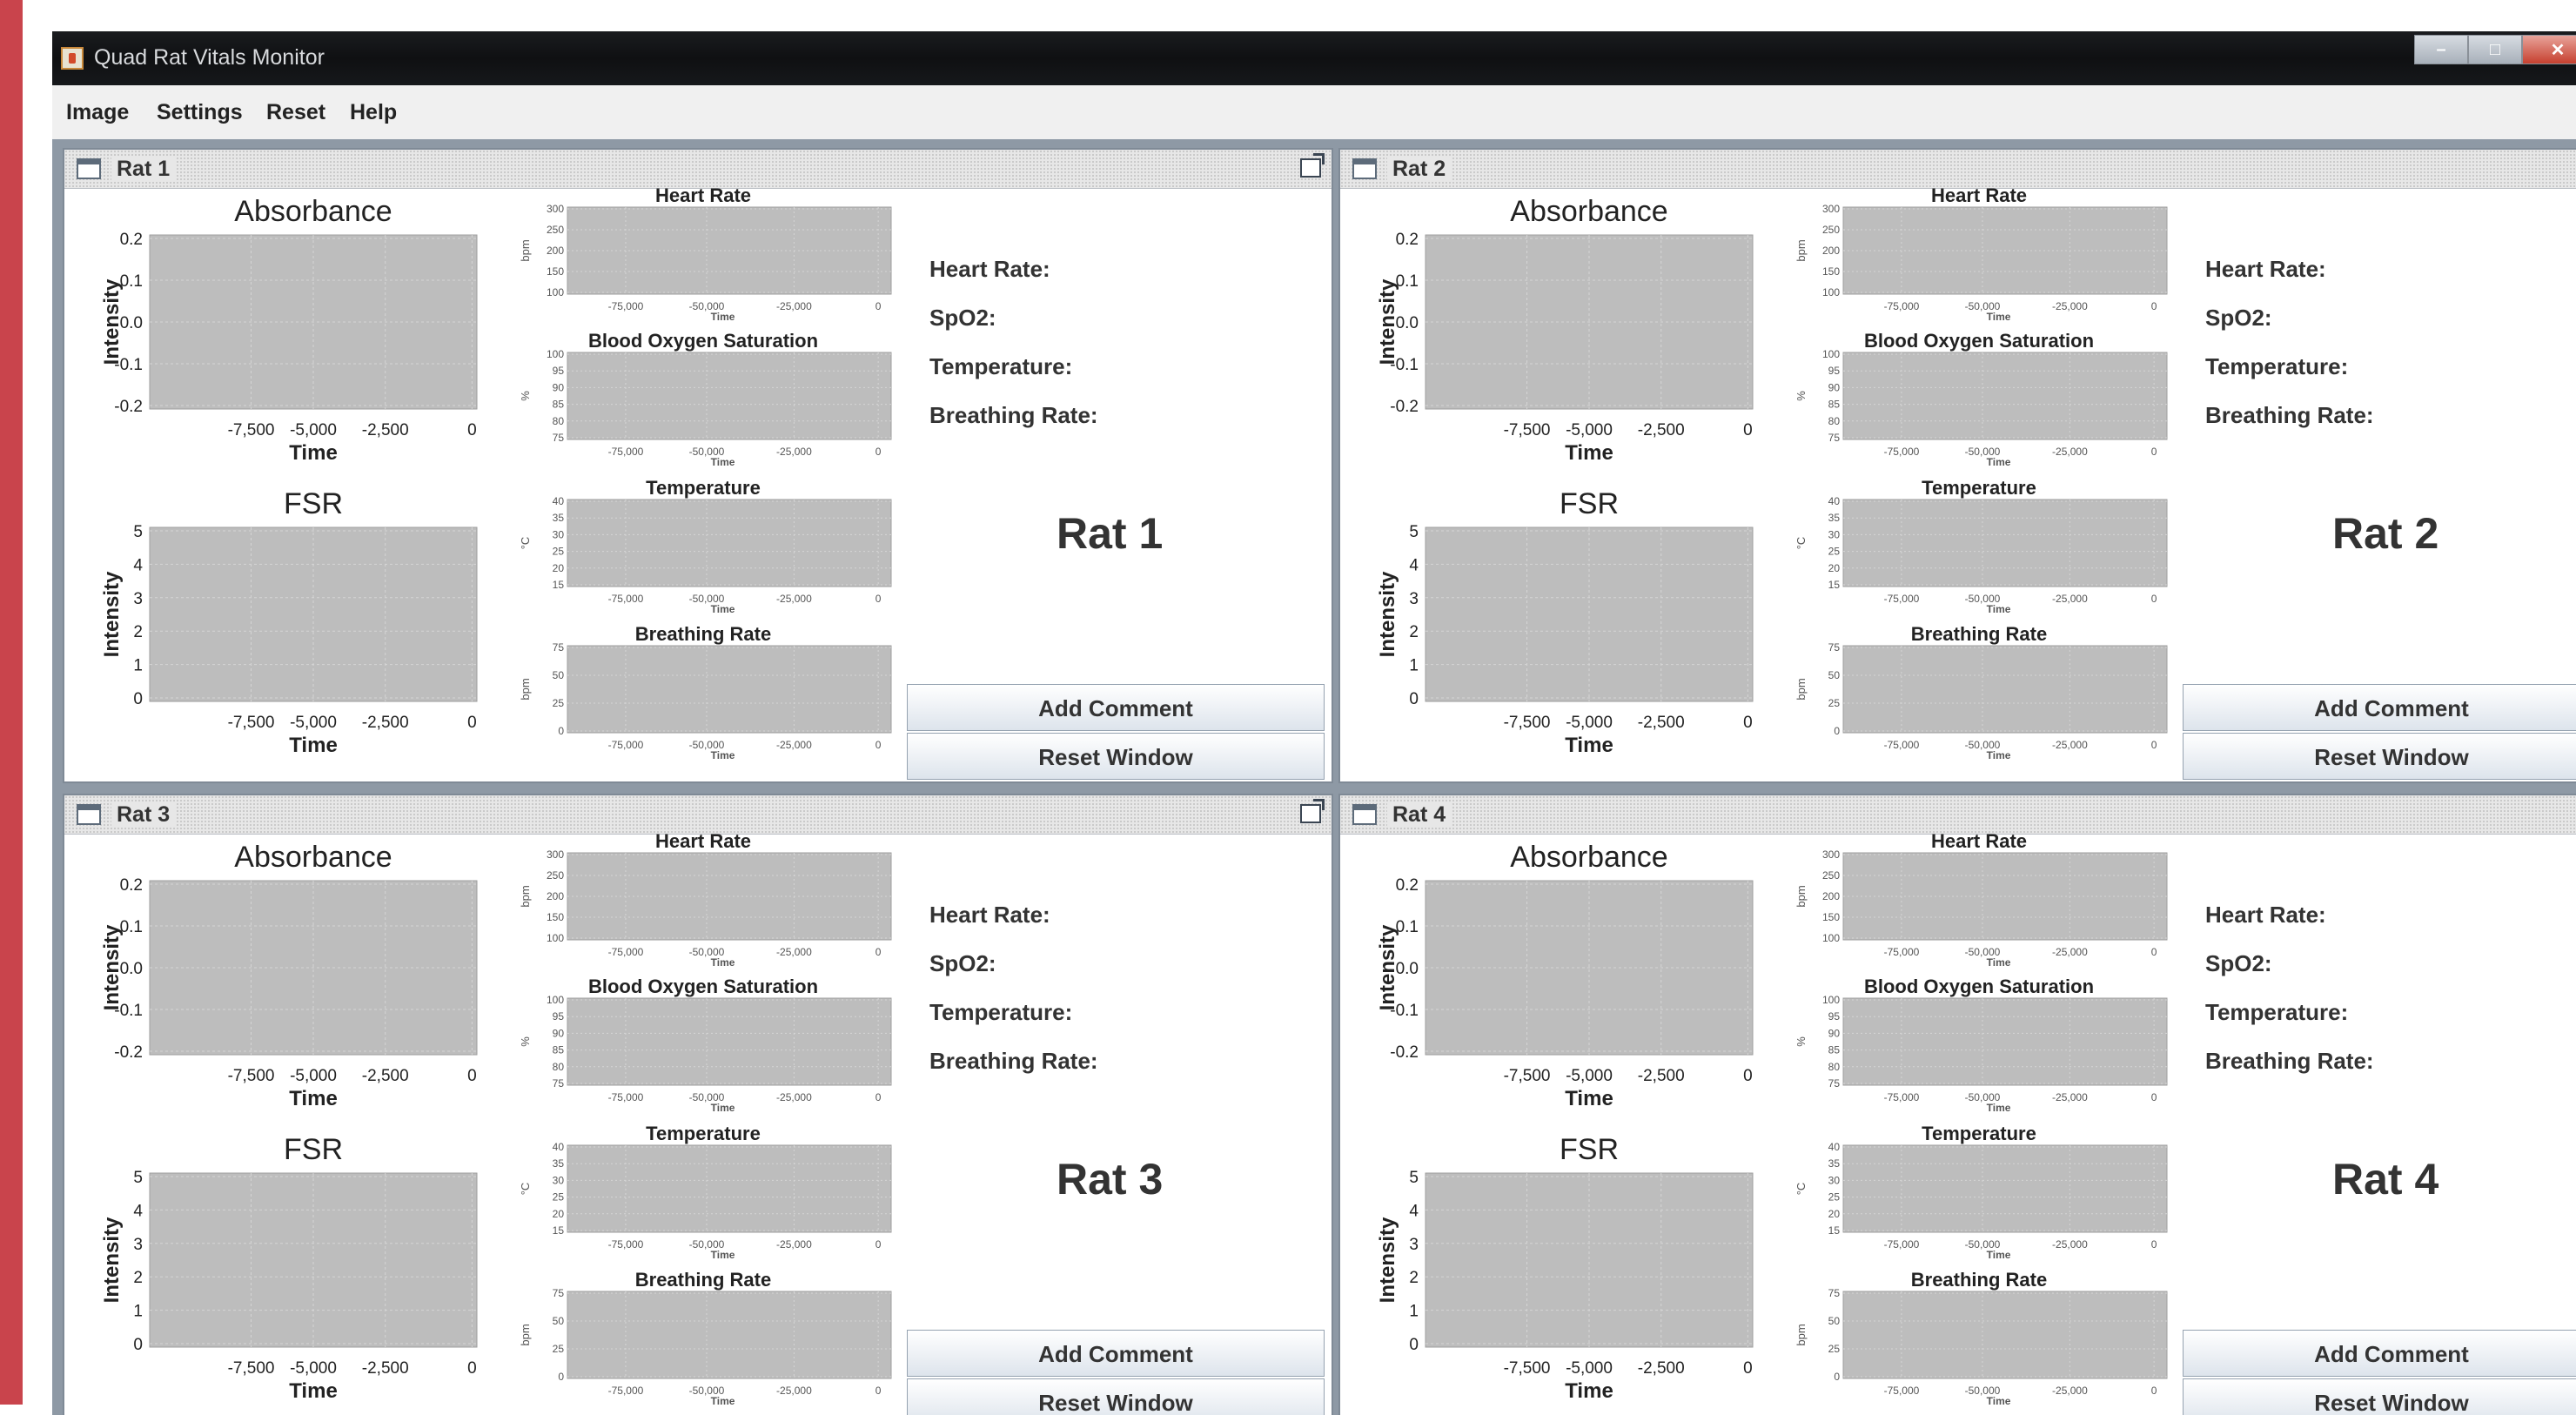 The image size is (2576, 1415). What do you see at coordinates (1834, 703) in the screenshot?
I see `breathing_rate-ytick: 25` at bounding box center [1834, 703].